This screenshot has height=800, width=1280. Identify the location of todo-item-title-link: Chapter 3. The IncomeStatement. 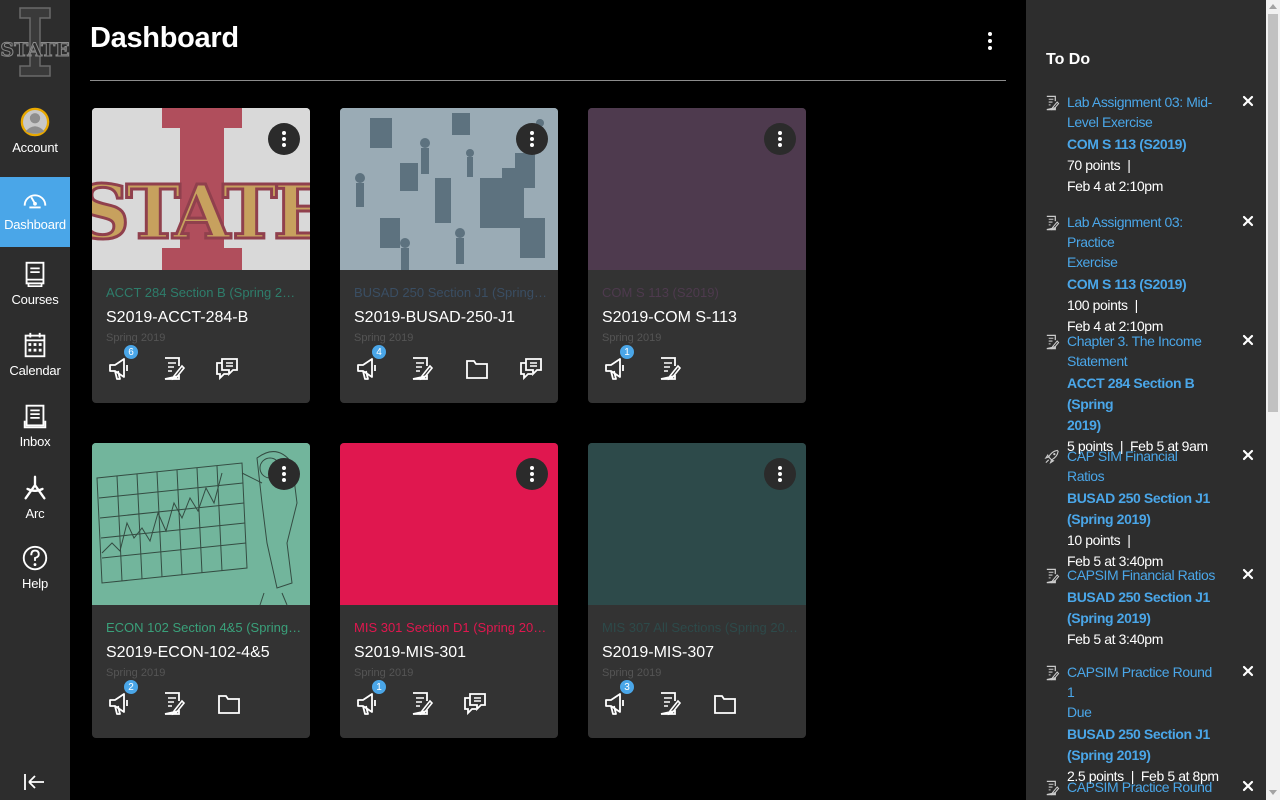
(1142, 351).